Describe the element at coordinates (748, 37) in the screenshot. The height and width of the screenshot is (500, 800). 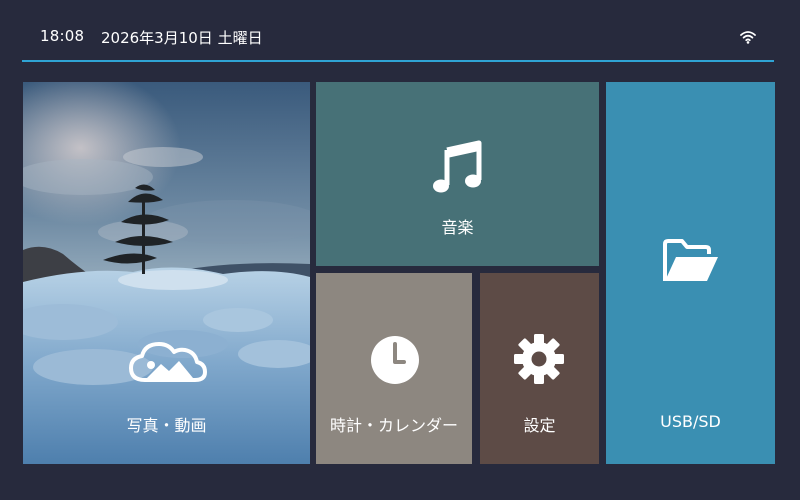
I see `wifi-icon` at that location.